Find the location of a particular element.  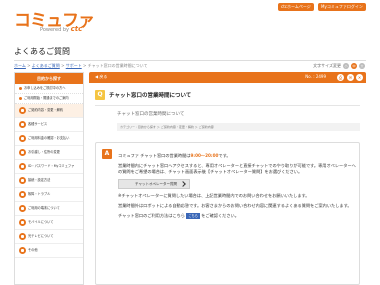

answer-badge: A is located at coordinates (107, 154).